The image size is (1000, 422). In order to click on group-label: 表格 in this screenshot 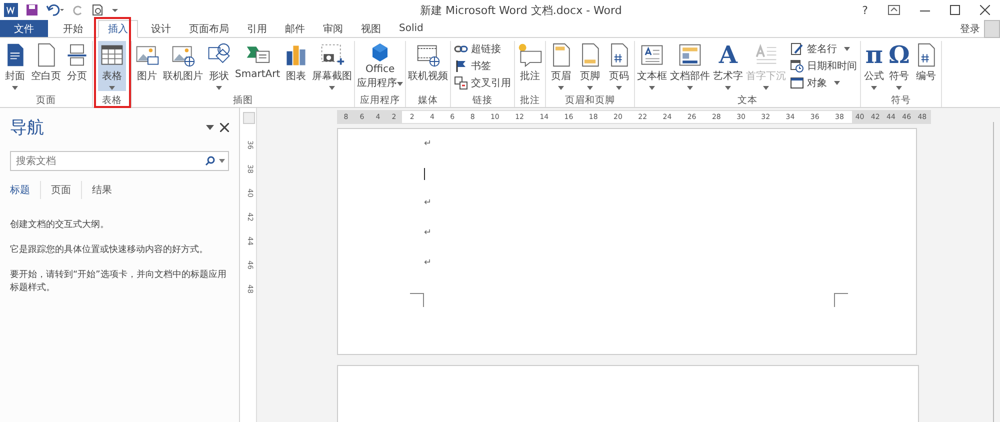, I will do `click(112, 100)`.